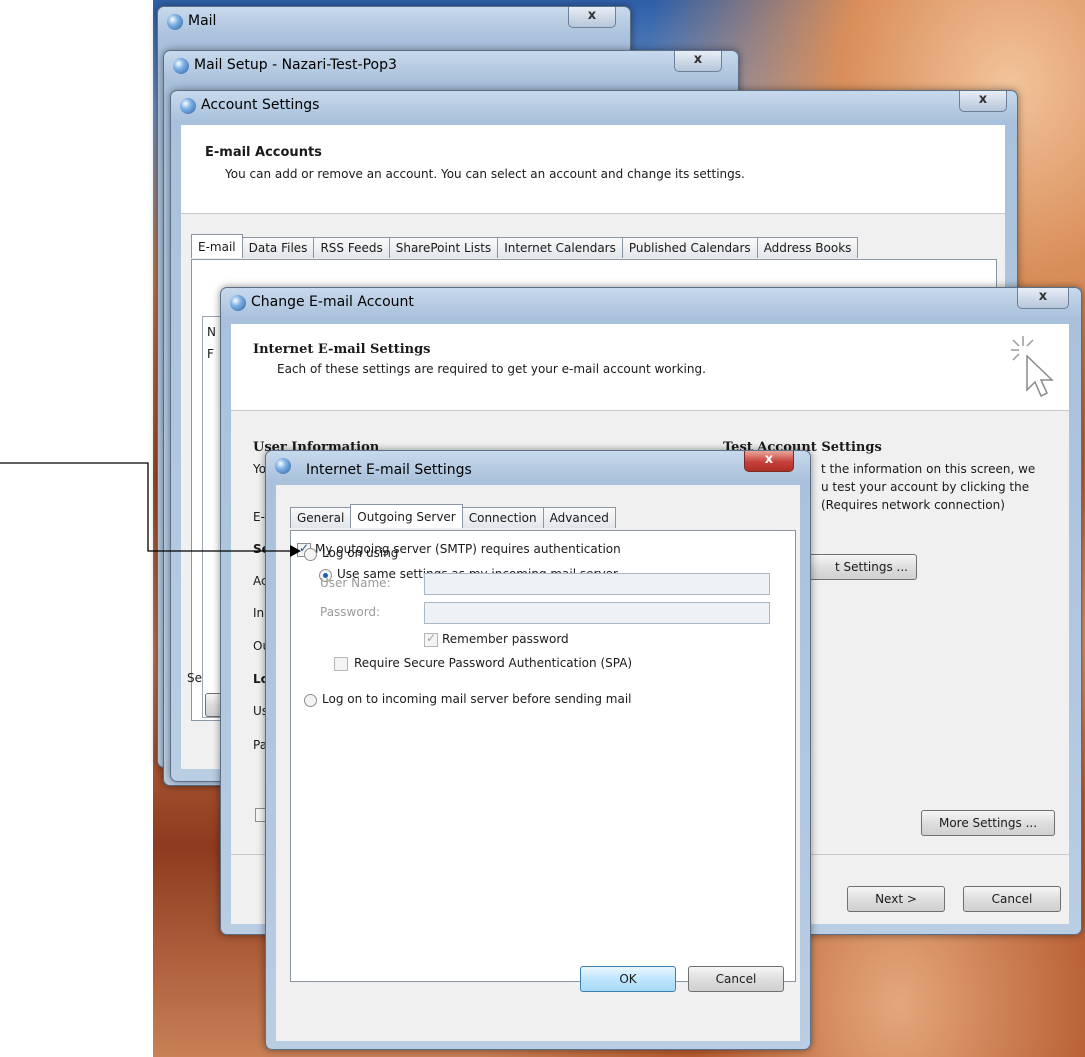 The image size is (1085, 1057). I want to click on internet-settings-close-button: x, so click(769, 461).